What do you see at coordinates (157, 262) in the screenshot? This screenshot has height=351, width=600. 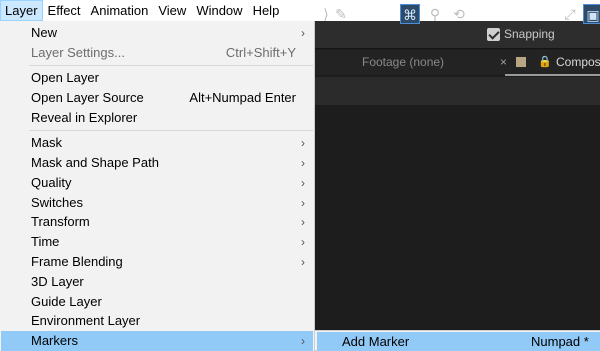 I see `menu-item-frame-blending: Frame Blending ›` at bounding box center [157, 262].